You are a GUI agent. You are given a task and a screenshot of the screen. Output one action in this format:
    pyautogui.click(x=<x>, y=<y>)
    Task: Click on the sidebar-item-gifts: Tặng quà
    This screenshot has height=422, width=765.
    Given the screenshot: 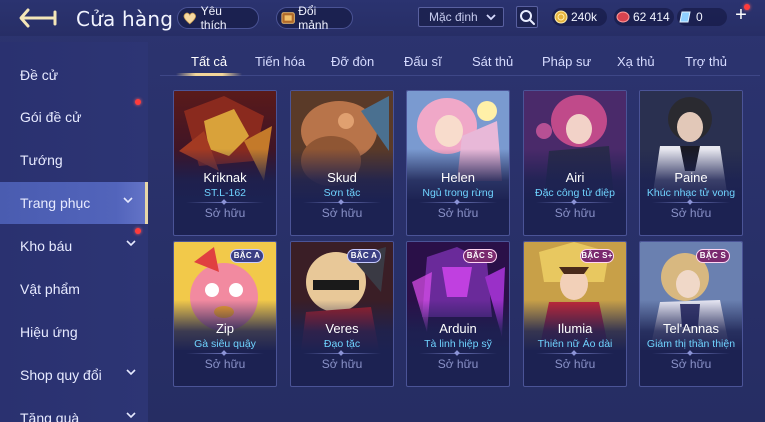 What is the action you would take?
    pyautogui.click(x=74, y=409)
    